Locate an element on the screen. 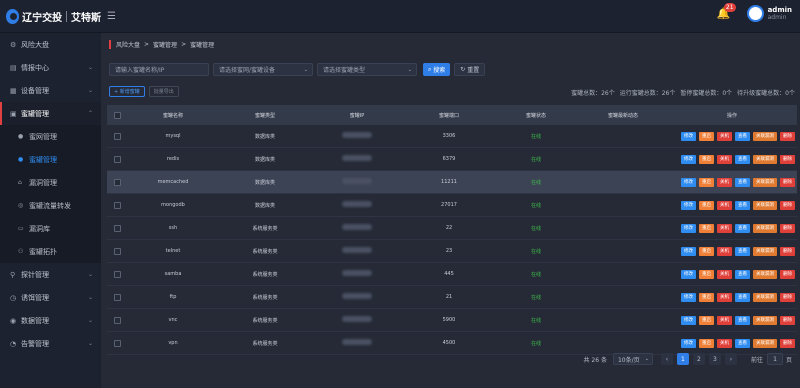 Image resolution: width=800 pixels, height=388 pixels. avatar is located at coordinates (755, 13).